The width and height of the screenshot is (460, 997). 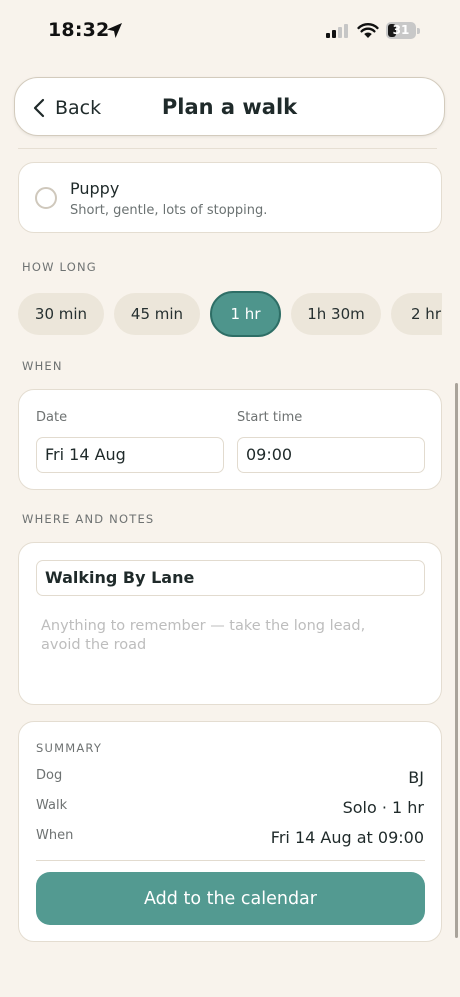 What do you see at coordinates (229, 106) in the screenshot?
I see `header-bar: Plan a walk Back` at bounding box center [229, 106].